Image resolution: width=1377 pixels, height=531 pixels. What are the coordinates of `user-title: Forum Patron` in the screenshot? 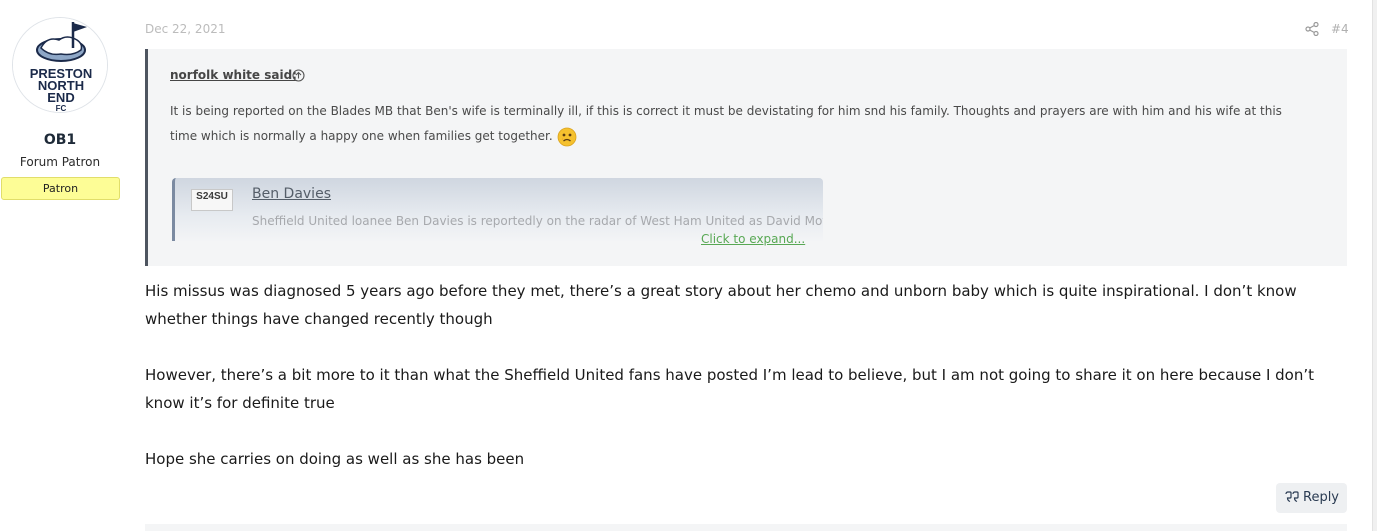 It's located at (60, 162).